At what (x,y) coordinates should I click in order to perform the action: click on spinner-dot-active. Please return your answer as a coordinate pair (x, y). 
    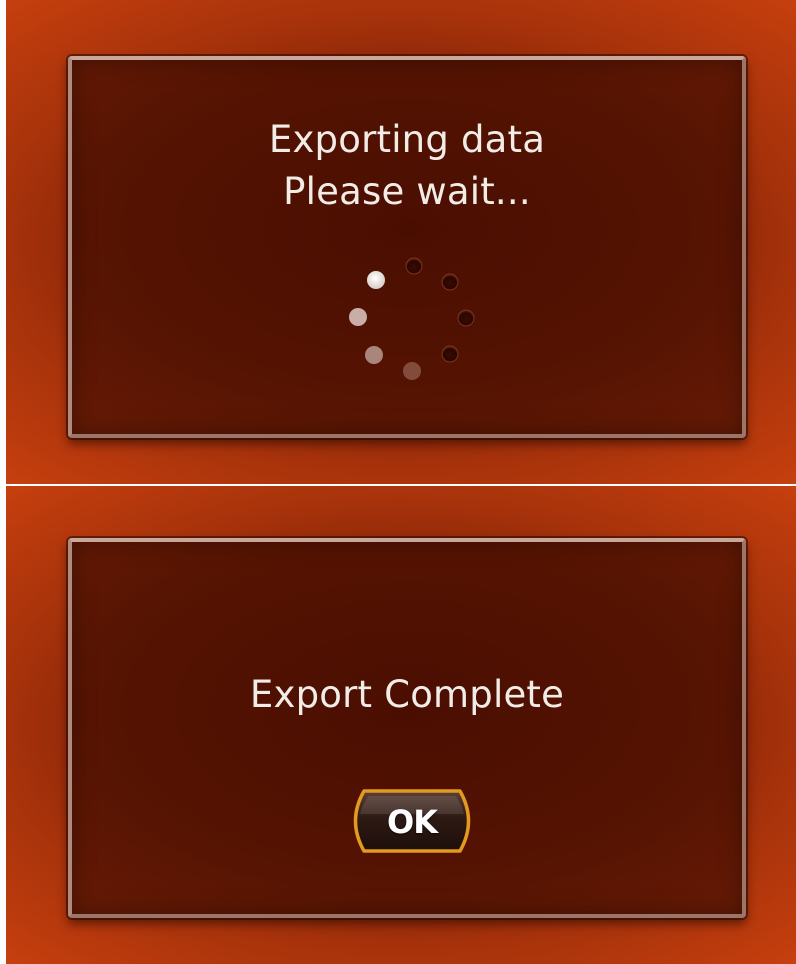
    Looking at the image, I should click on (385, 325).